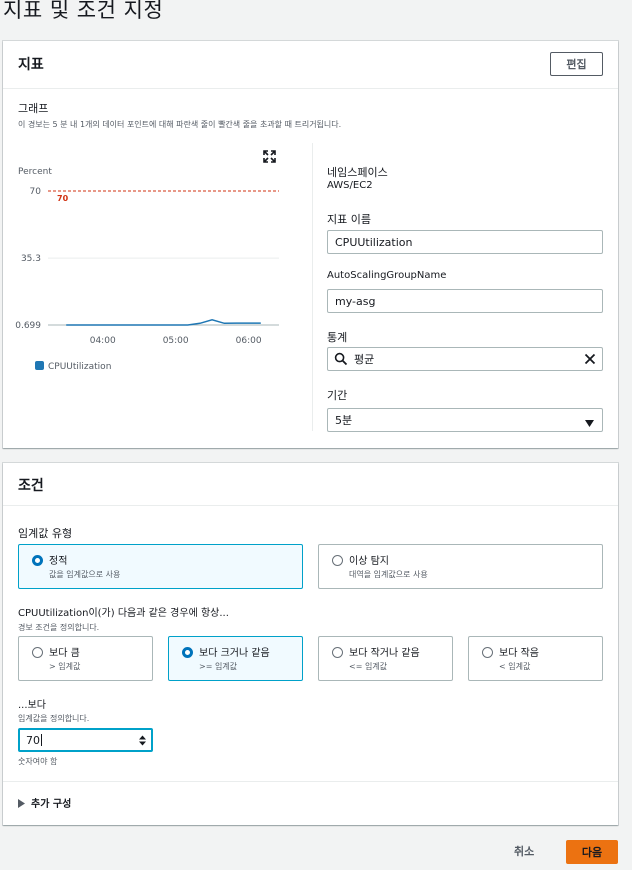  I want to click on y-axis-label: Percent, so click(35, 172).